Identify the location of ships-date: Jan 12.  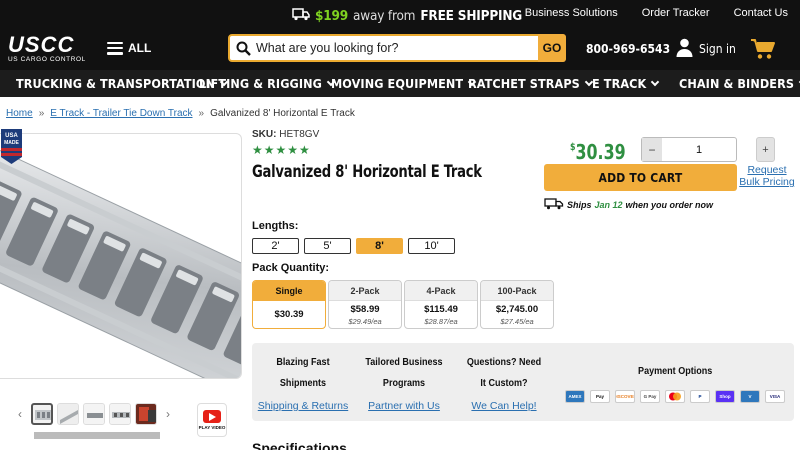
(608, 205).